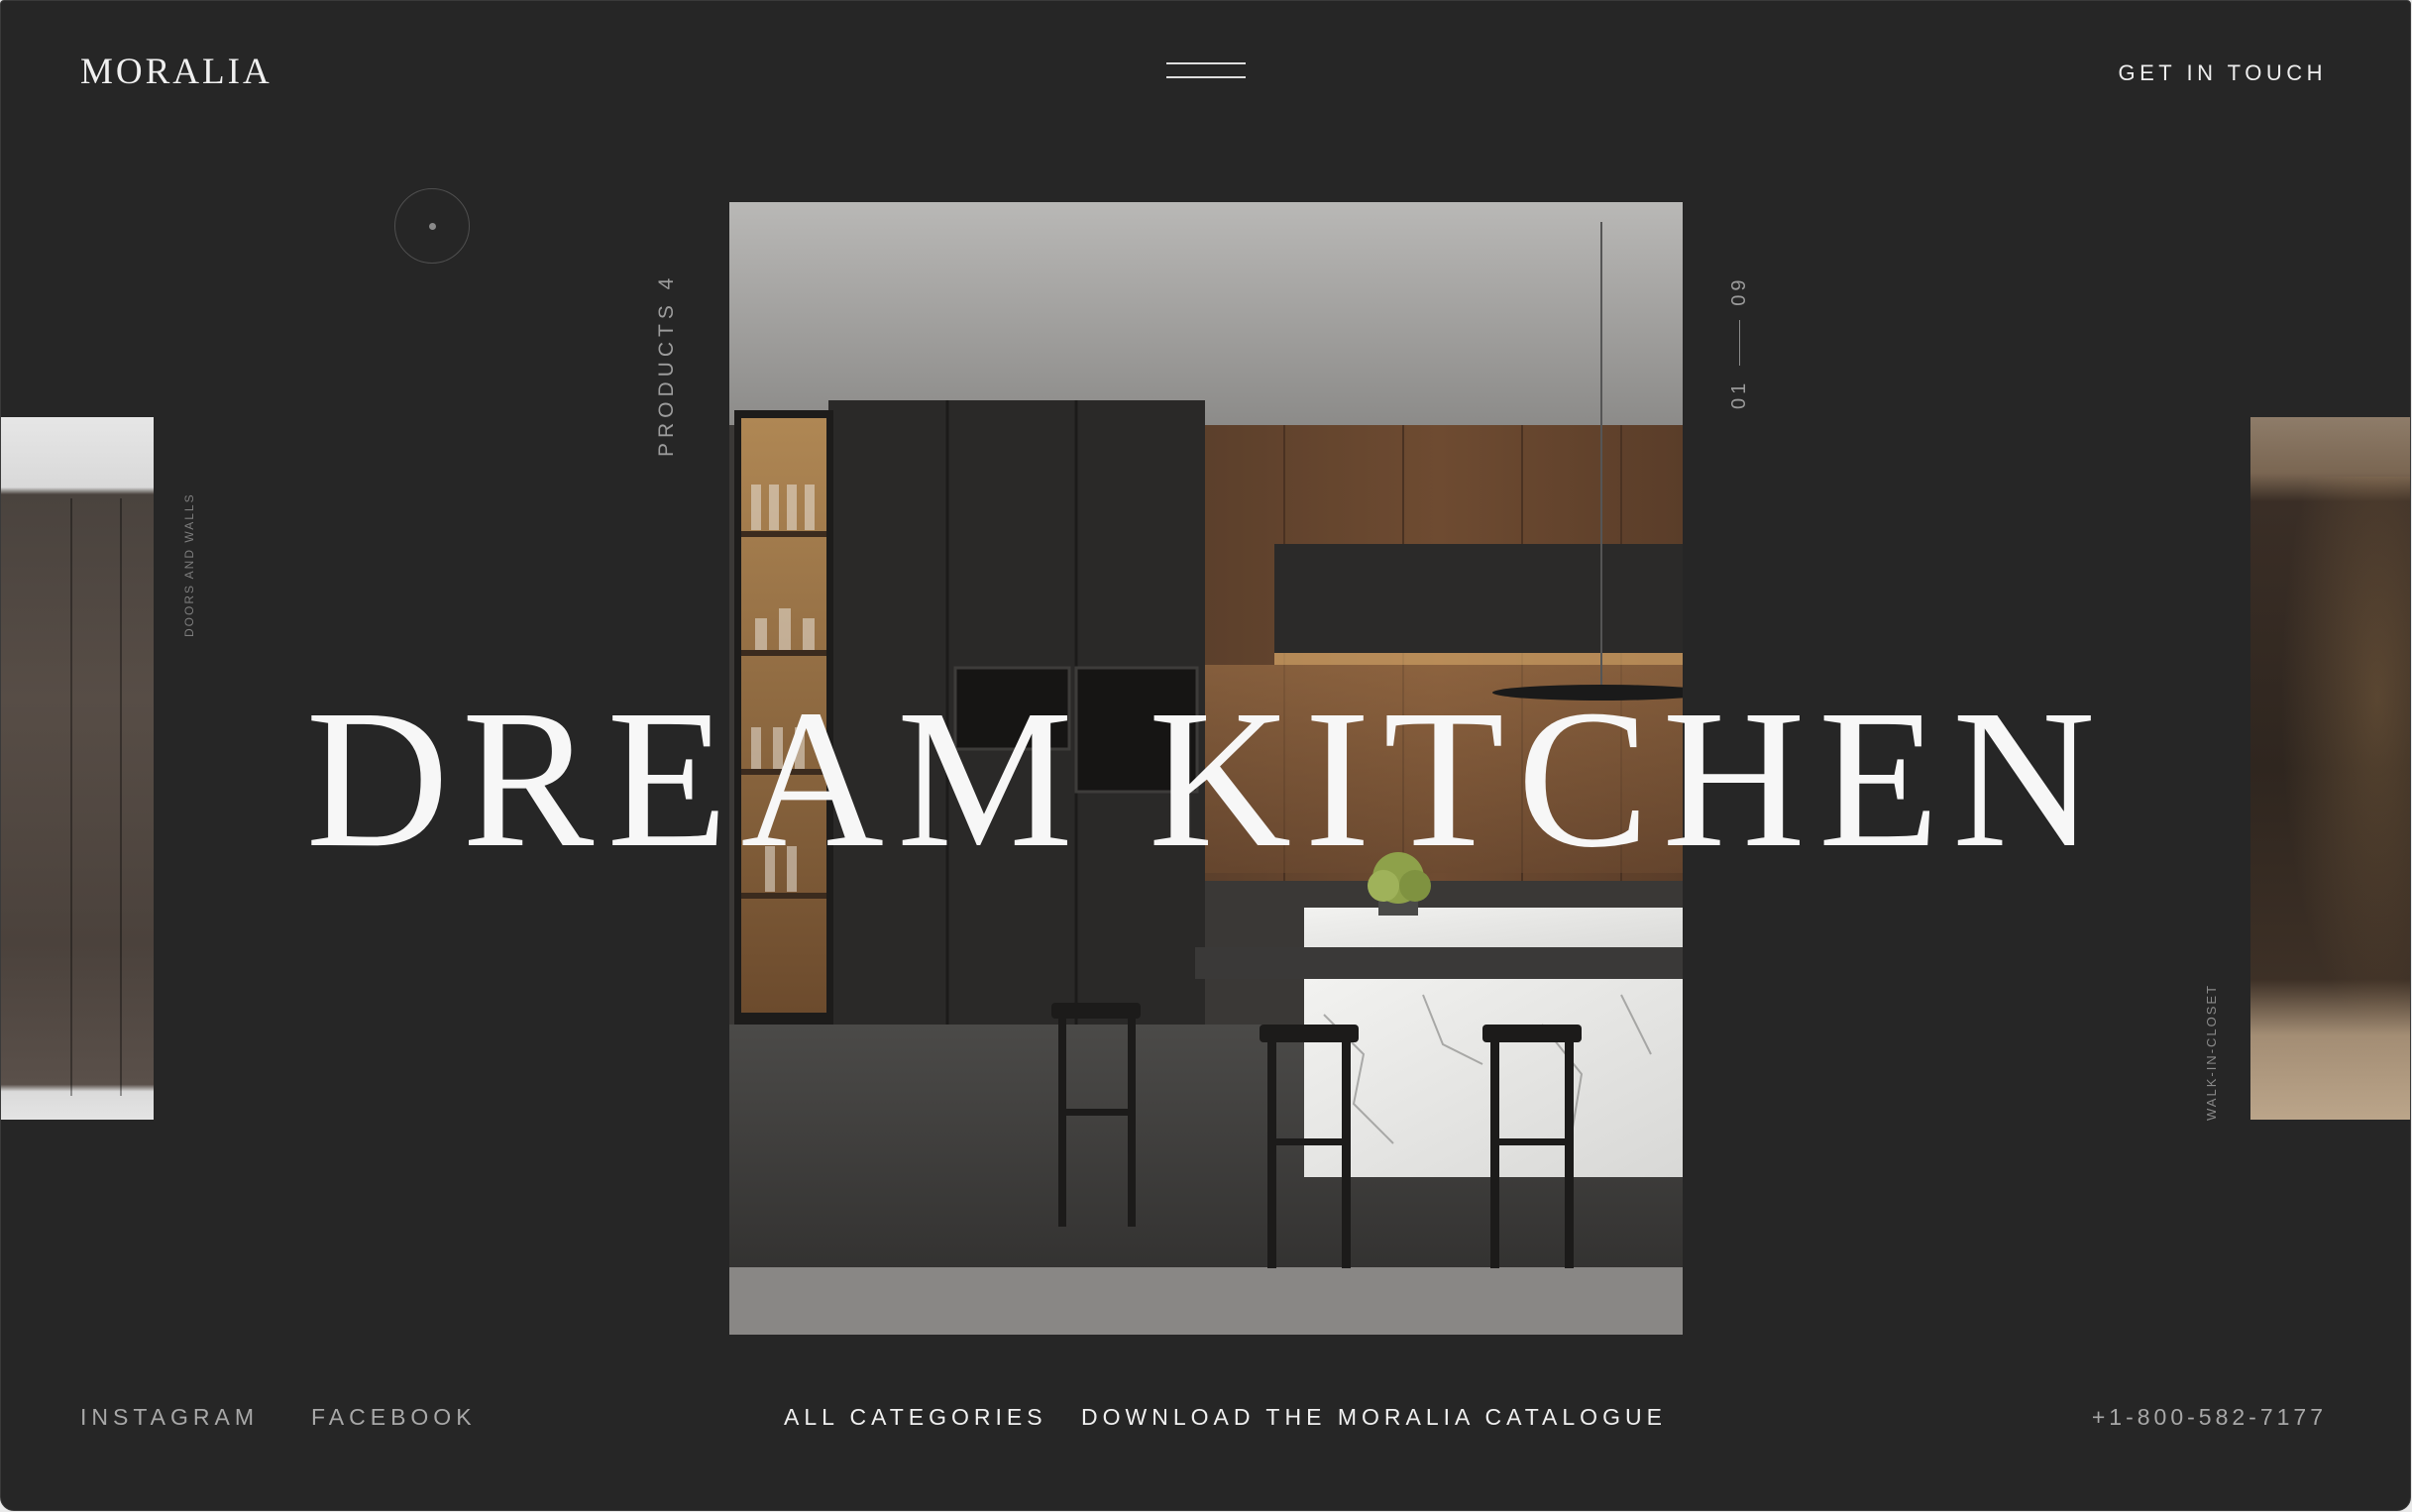  Describe the element at coordinates (915, 1417) in the screenshot. I see `all-categories-link: ALL CATEGORIES` at that location.